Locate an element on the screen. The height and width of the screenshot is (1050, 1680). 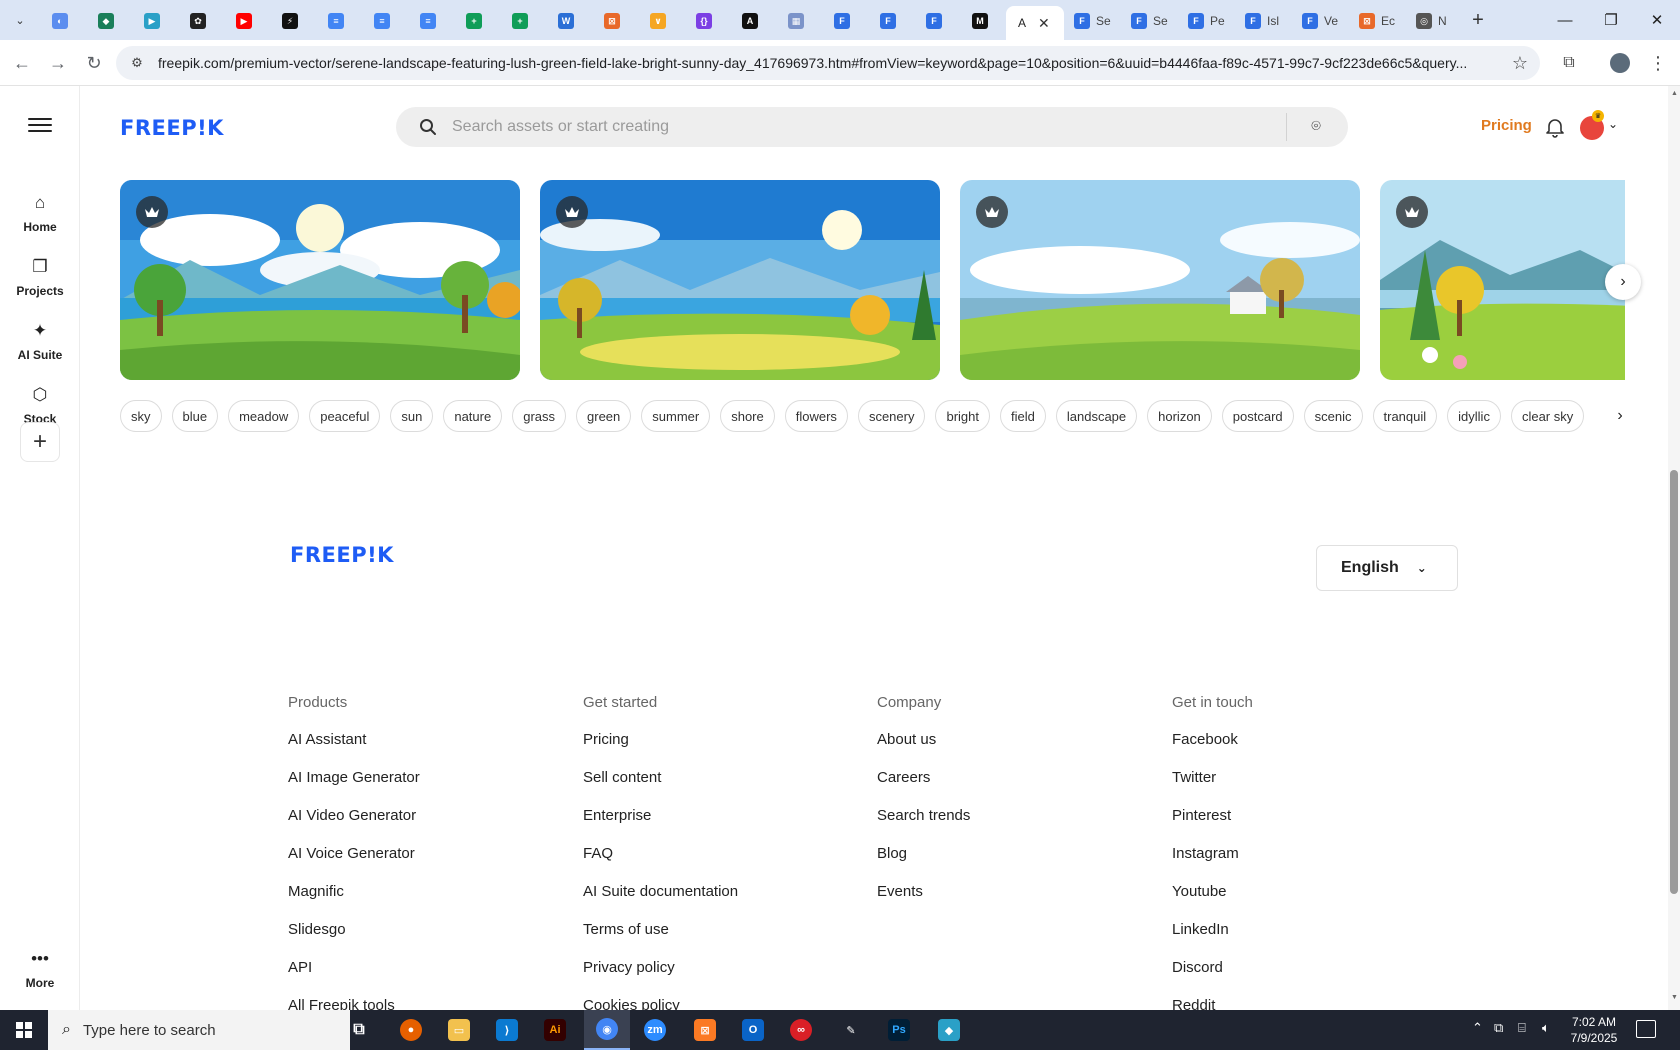
footer-link: Events is located at coordinates (923, 901).